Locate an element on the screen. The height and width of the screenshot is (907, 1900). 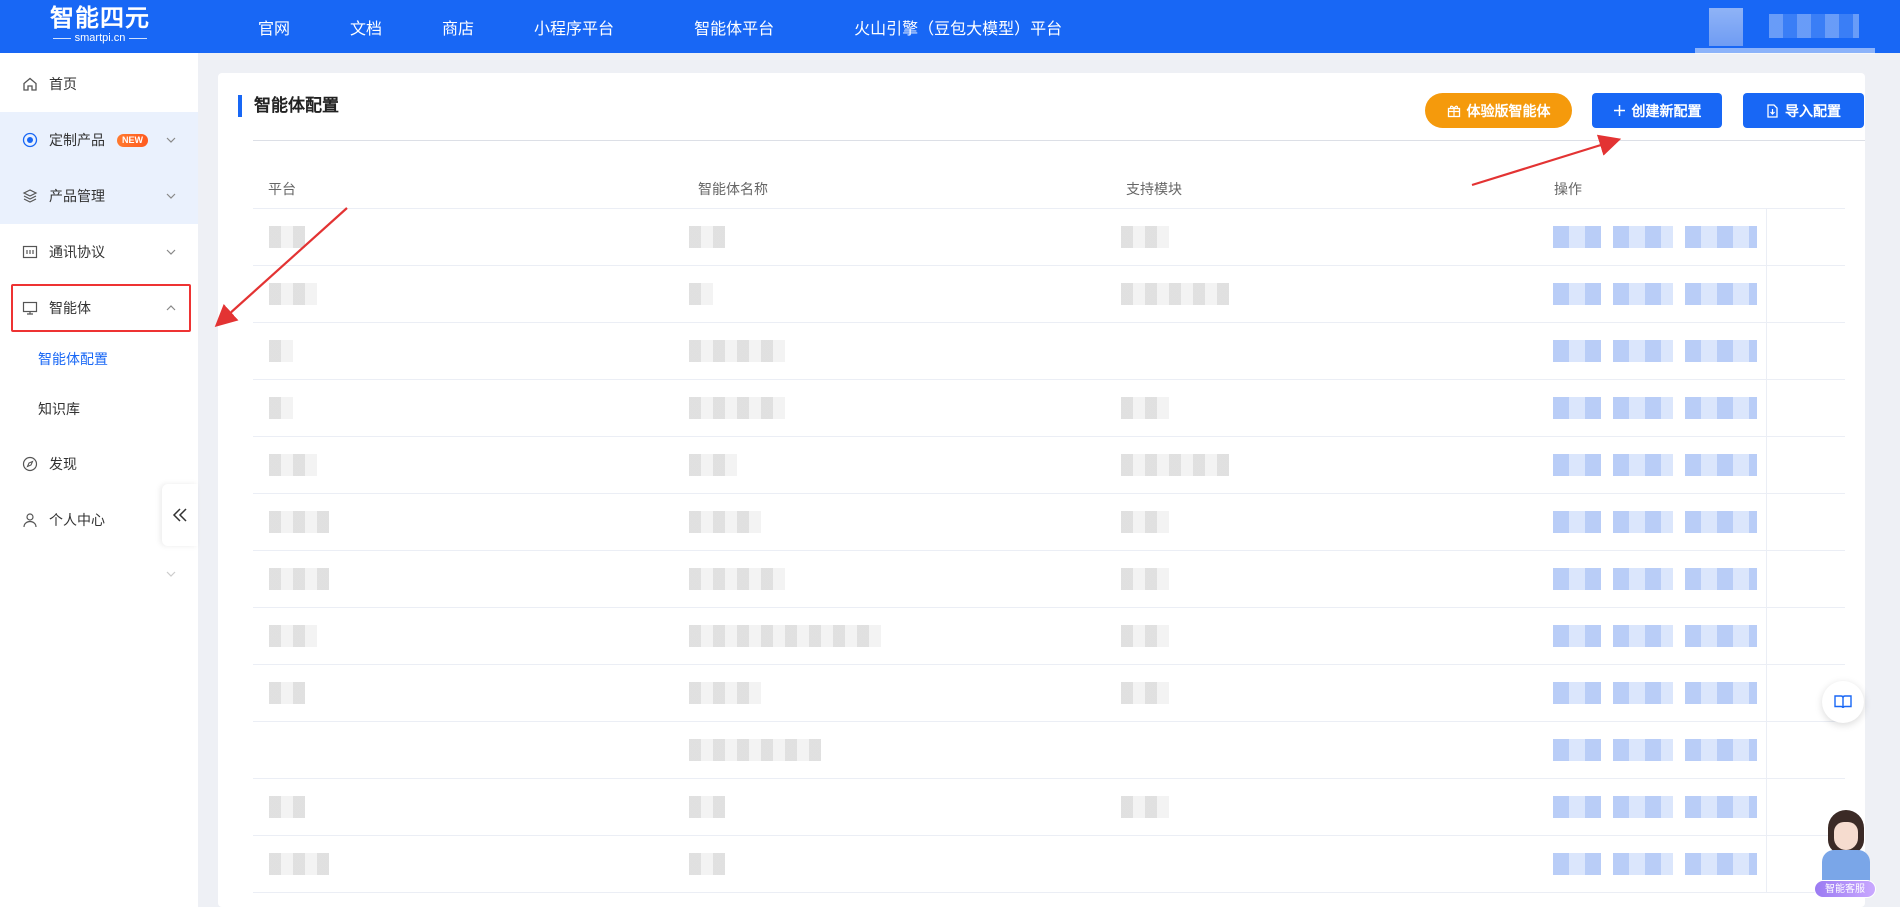
table-header-divider is located at coordinates (1049, 208).